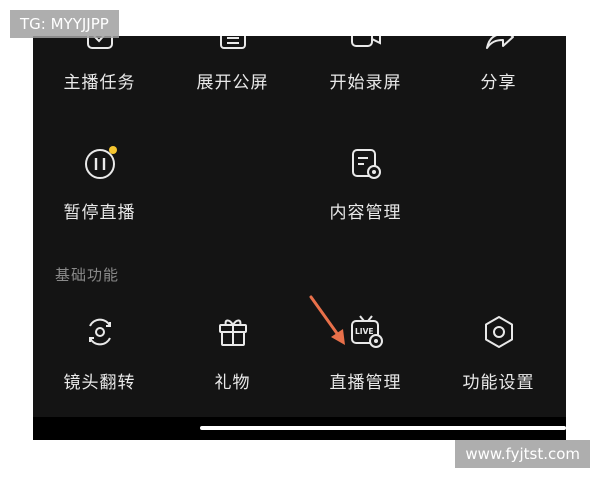 This screenshot has width=600, height=480. What do you see at coordinates (522, 454) in the screenshot?
I see `watermark-bottom: www.fyjtst.com` at bounding box center [522, 454].